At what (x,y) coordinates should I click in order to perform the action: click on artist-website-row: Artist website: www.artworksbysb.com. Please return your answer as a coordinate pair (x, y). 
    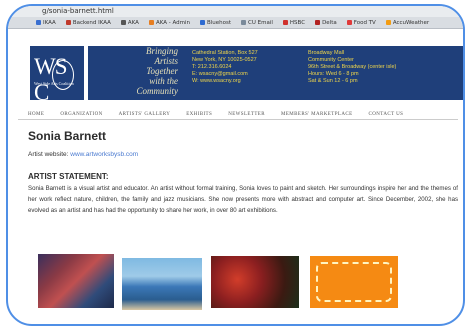
    Looking at the image, I should click on (83, 154).